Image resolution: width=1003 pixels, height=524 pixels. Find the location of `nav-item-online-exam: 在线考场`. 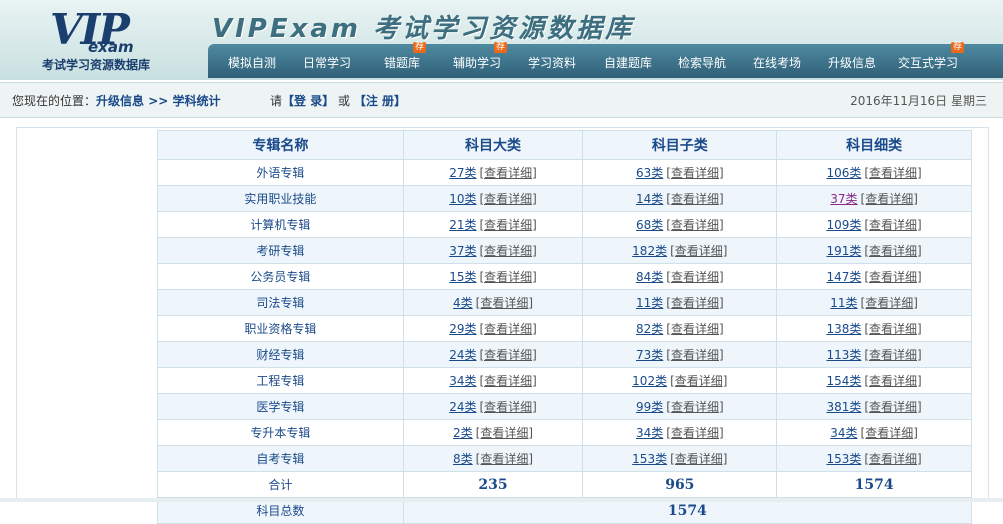

nav-item-online-exam: 在线考场 is located at coordinates (777, 62).